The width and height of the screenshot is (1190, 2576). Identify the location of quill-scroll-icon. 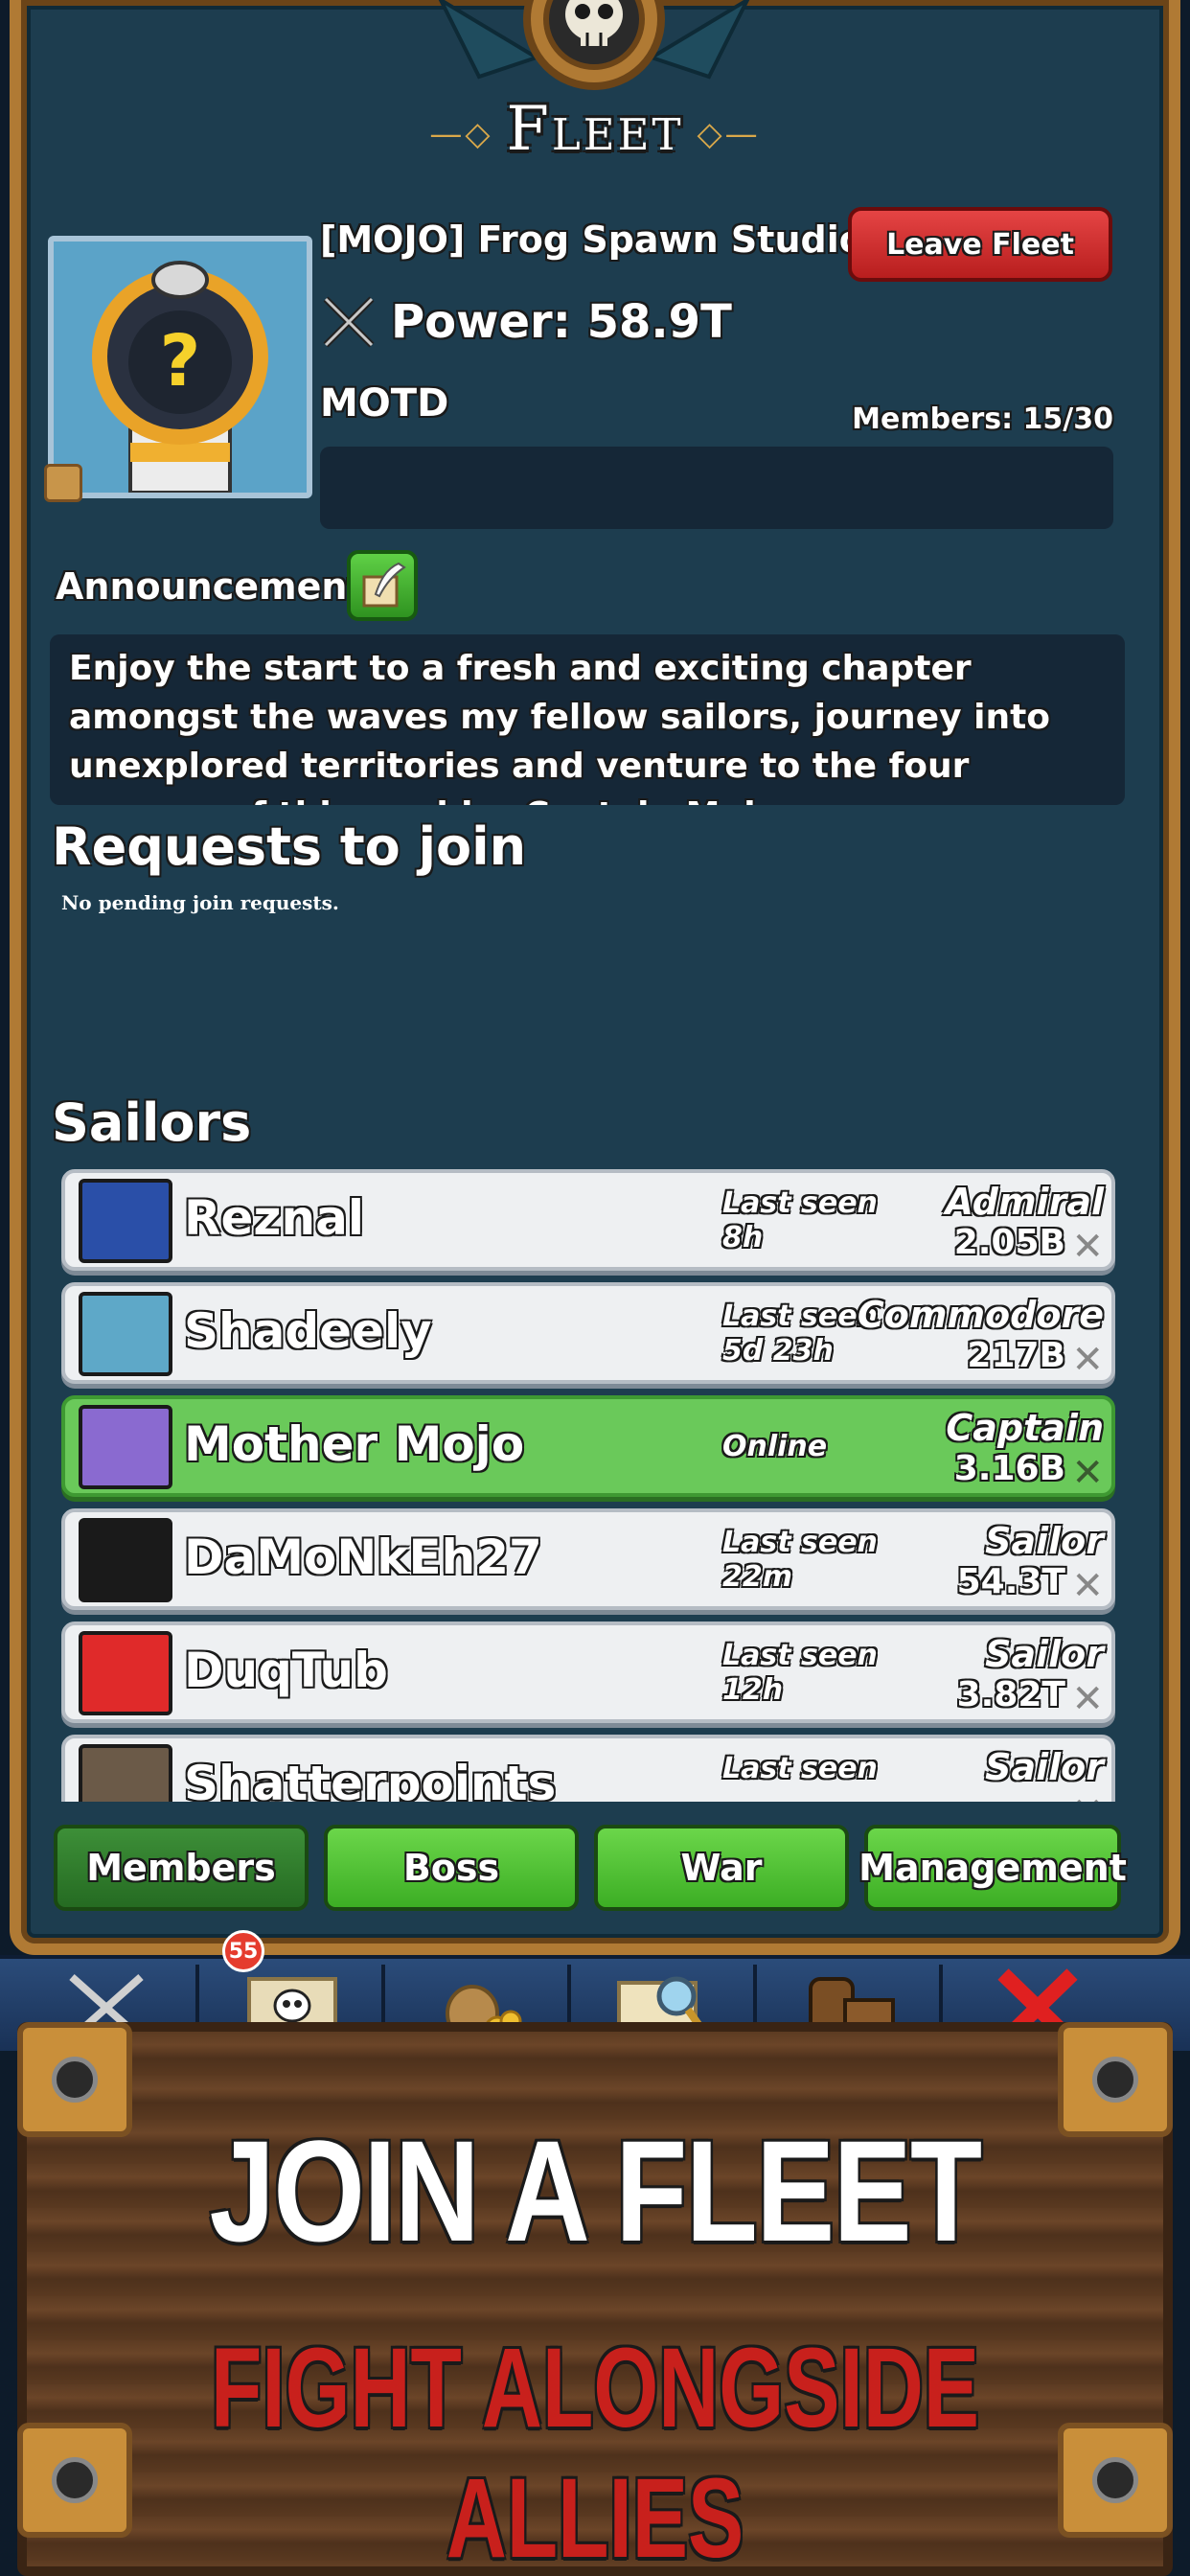
(384, 585).